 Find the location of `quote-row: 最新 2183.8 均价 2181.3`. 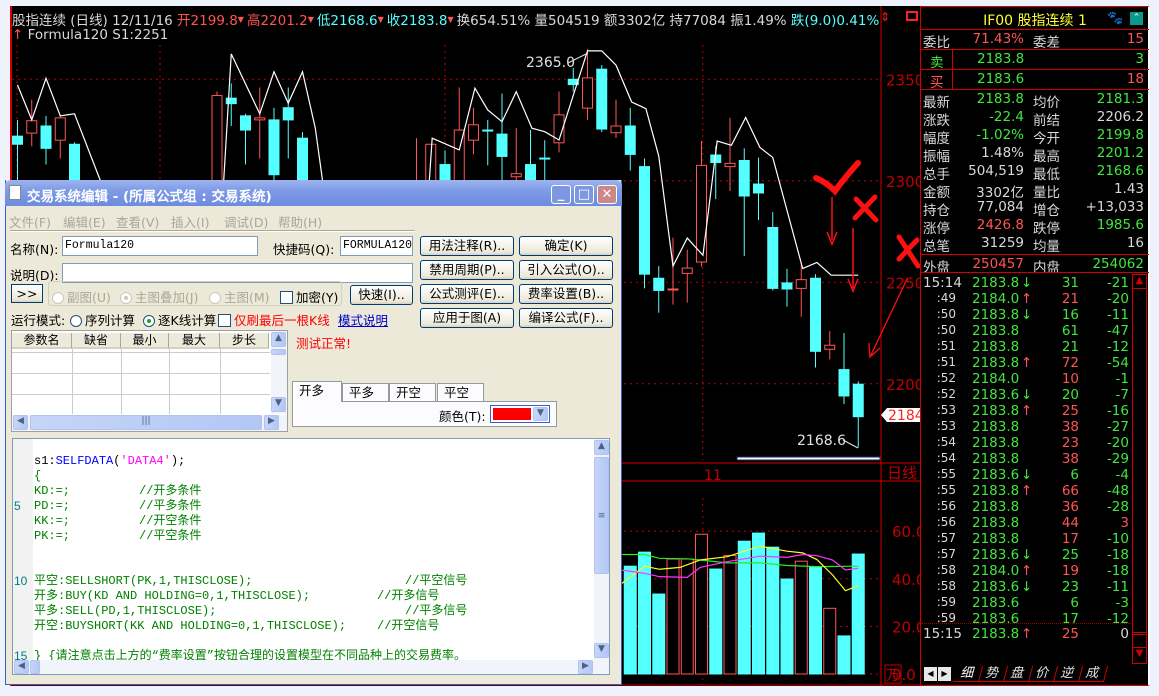

quote-row: 最新 2183.8 均价 2181.3 is located at coordinates (1035, 101).